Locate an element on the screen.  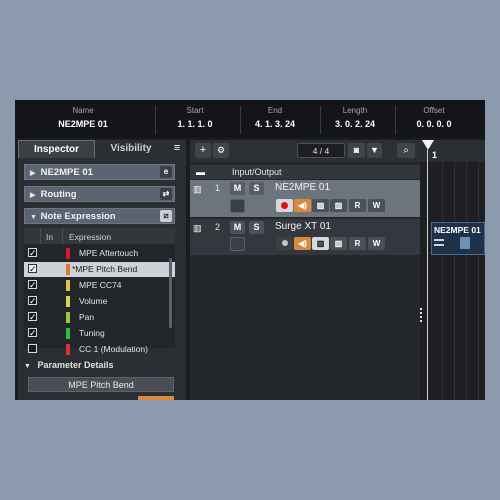
project-area: 1 NE2MPE 01 is located at coordinates (452, 270).